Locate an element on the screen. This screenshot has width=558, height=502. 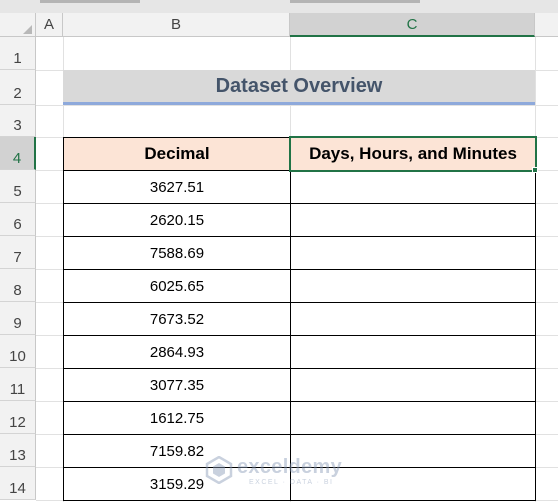
table-cell-decimal: 3627.51 is located at coordinates (177, 187).